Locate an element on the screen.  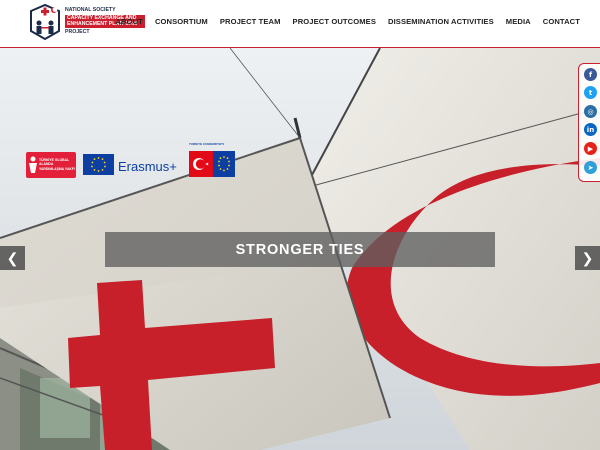
chevron-right-icon: ❯ is located at coordinates (587, 257).